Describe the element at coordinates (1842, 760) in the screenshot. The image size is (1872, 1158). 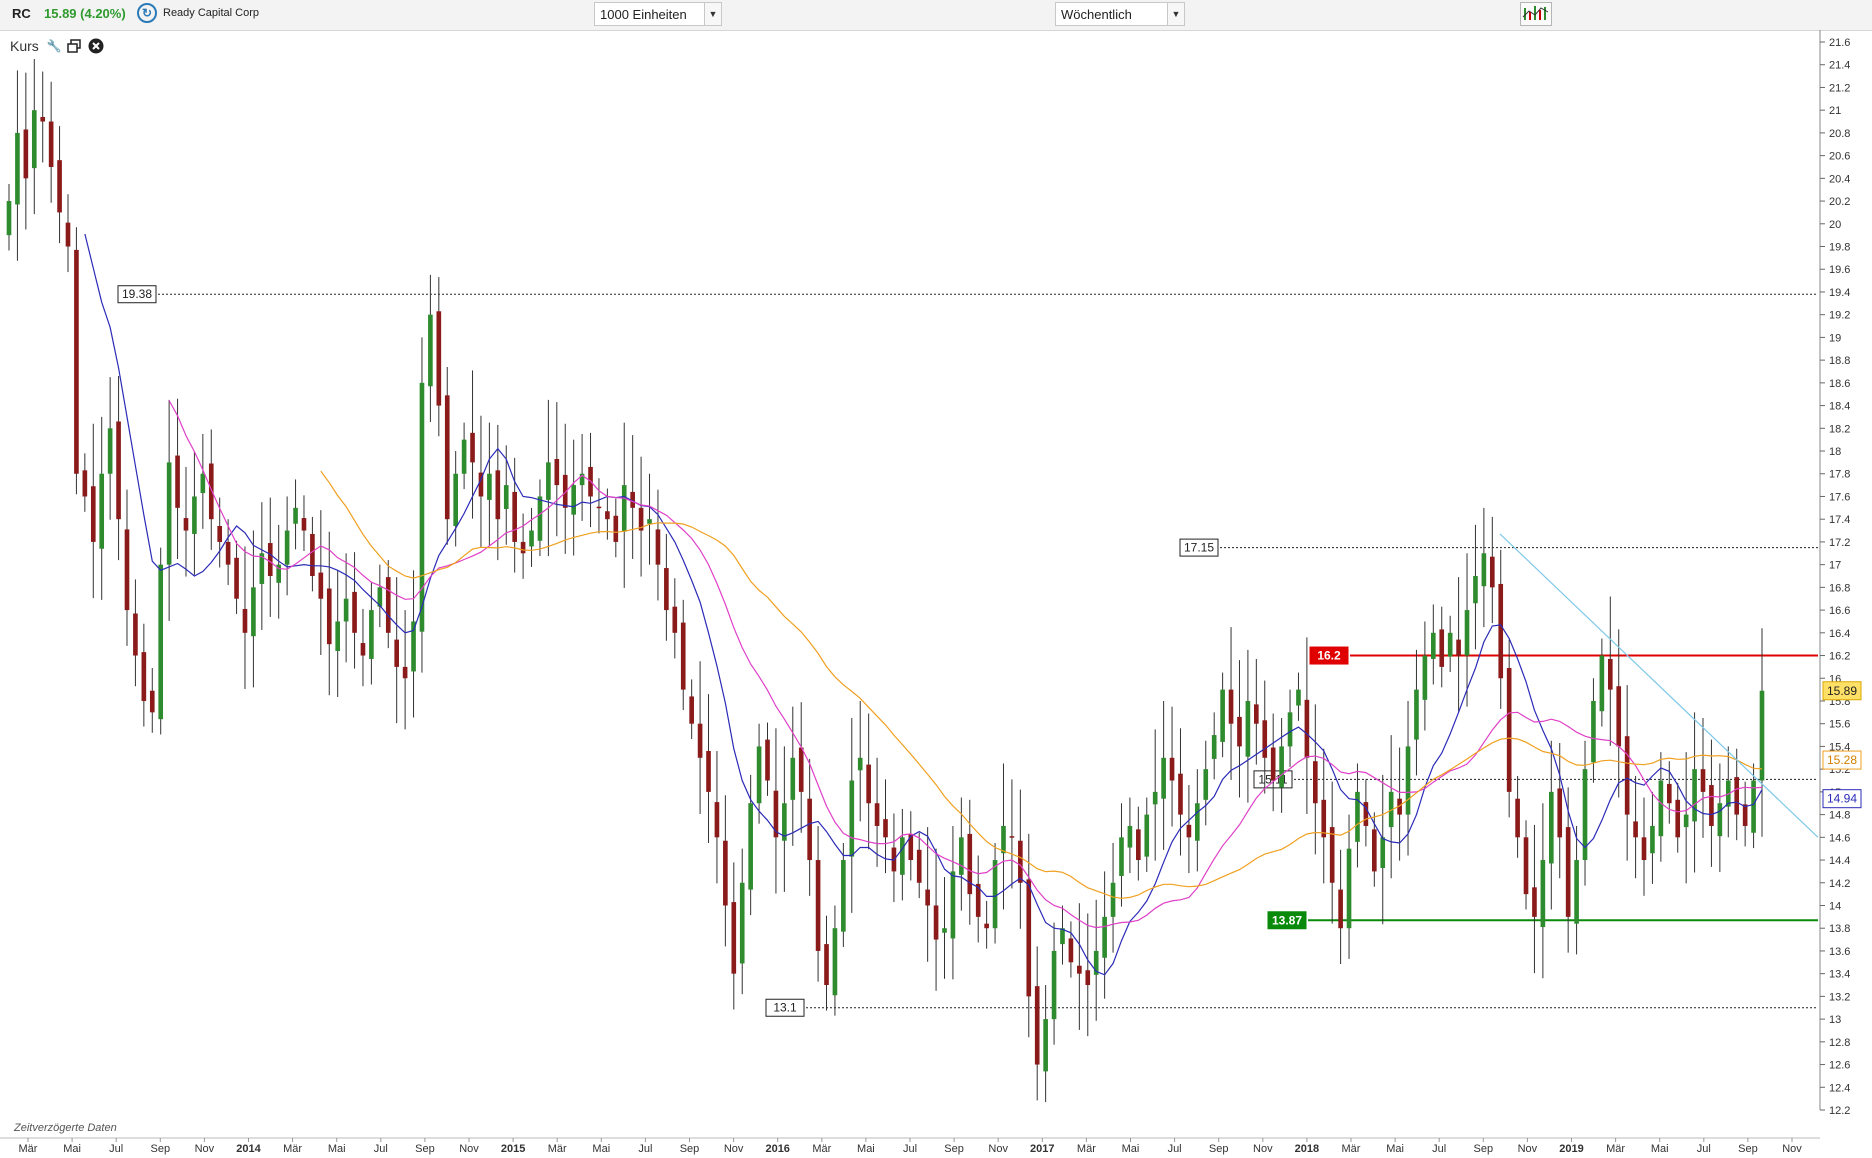
I see `price-badge: 15.28` at that location.